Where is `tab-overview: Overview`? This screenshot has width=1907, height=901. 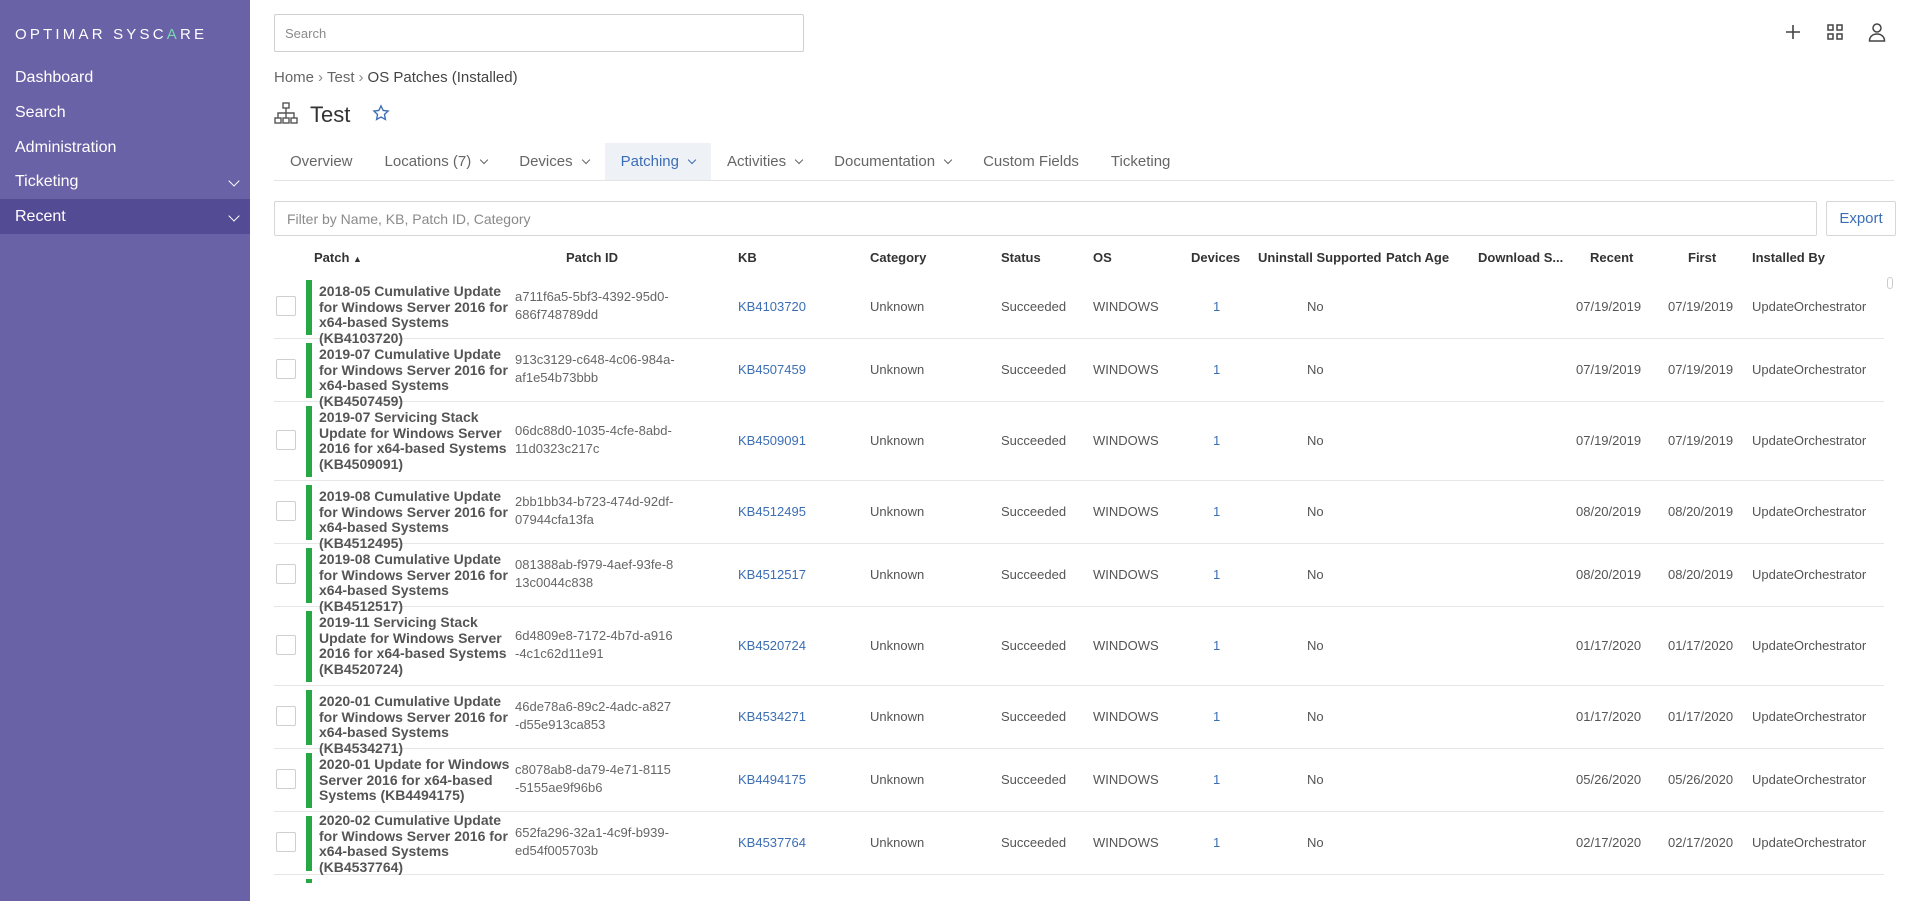 tab-overview: Overview is located at coordinates (321, 161).